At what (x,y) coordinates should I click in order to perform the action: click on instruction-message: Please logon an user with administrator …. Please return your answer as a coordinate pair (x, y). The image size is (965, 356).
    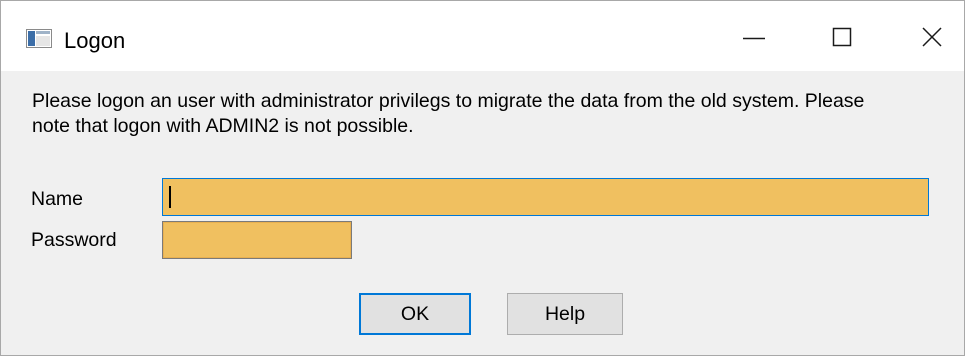
    Looking at the image, I should click on (448, 113).